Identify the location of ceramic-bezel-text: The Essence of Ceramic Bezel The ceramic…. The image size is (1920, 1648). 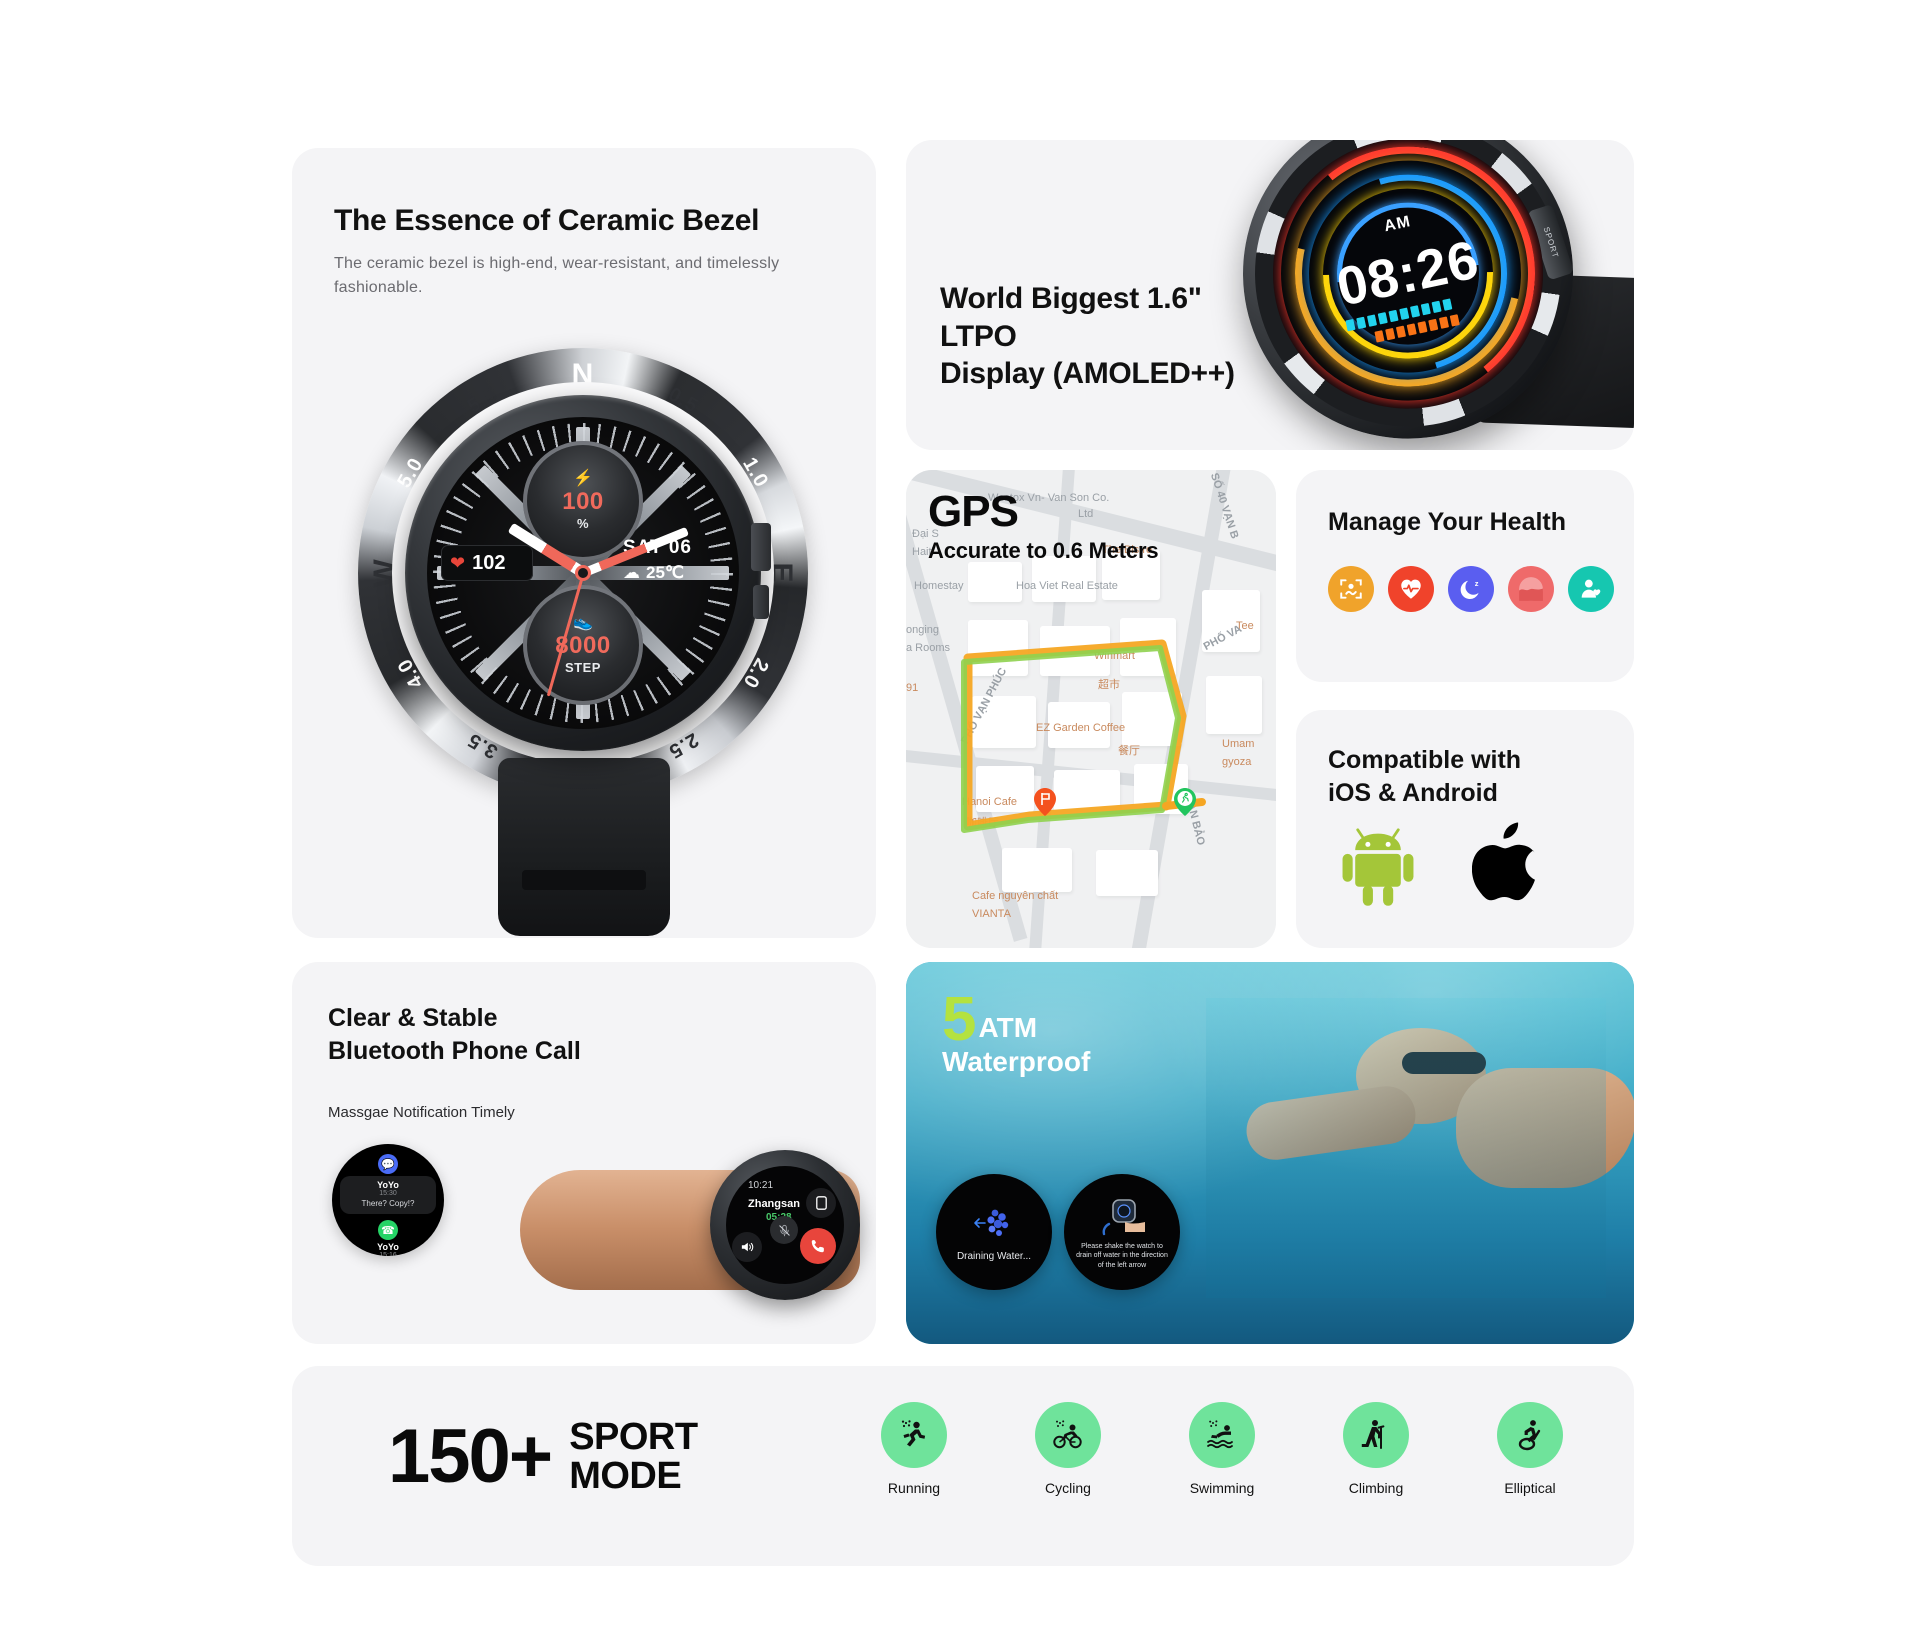
(569, 251).